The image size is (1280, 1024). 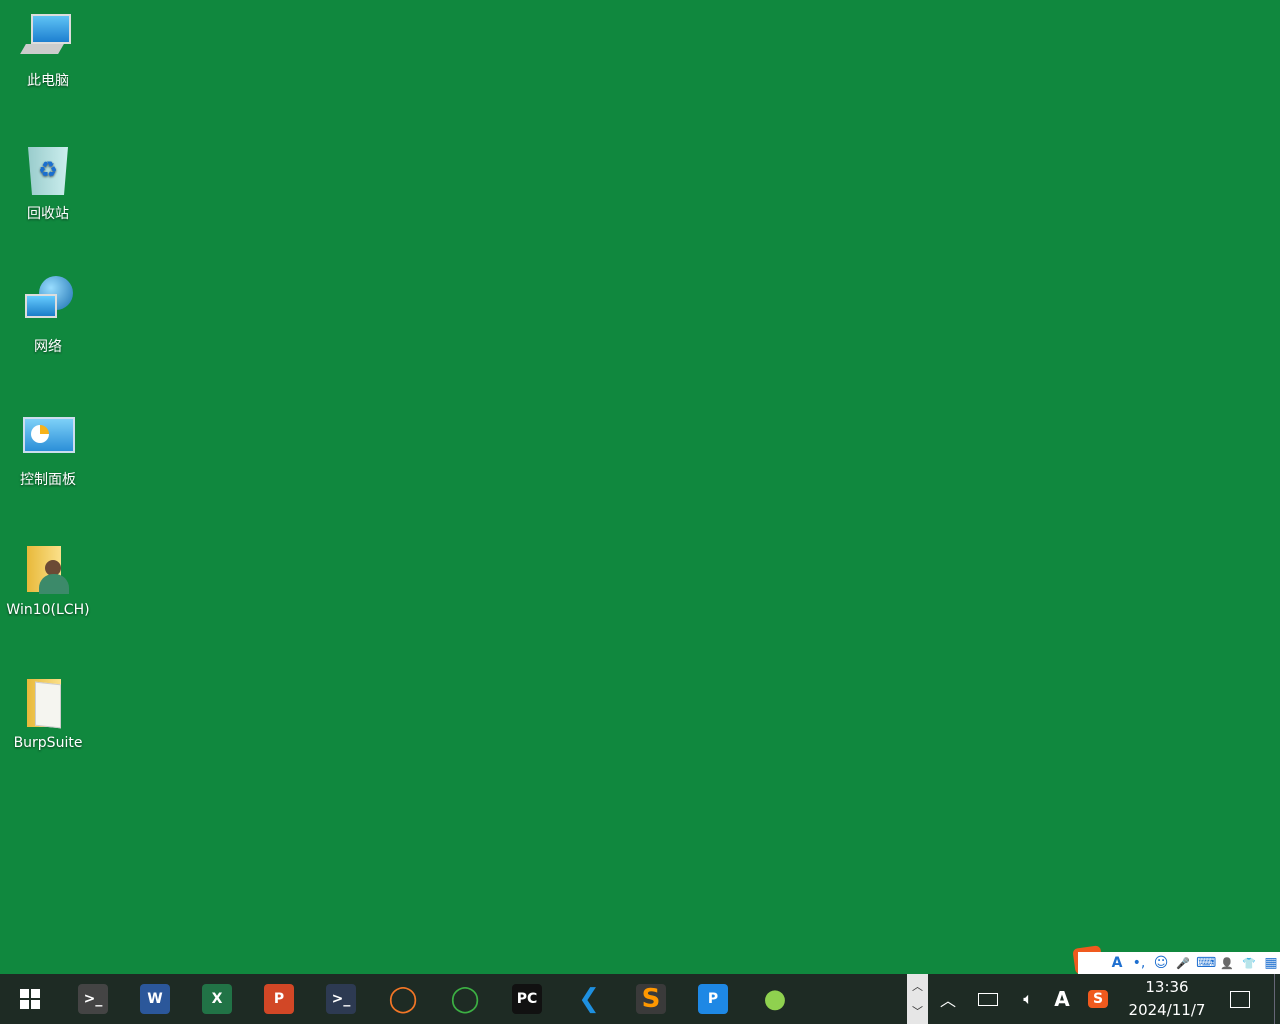 I want to click on action-center-button, so click(x=1240, y=999).